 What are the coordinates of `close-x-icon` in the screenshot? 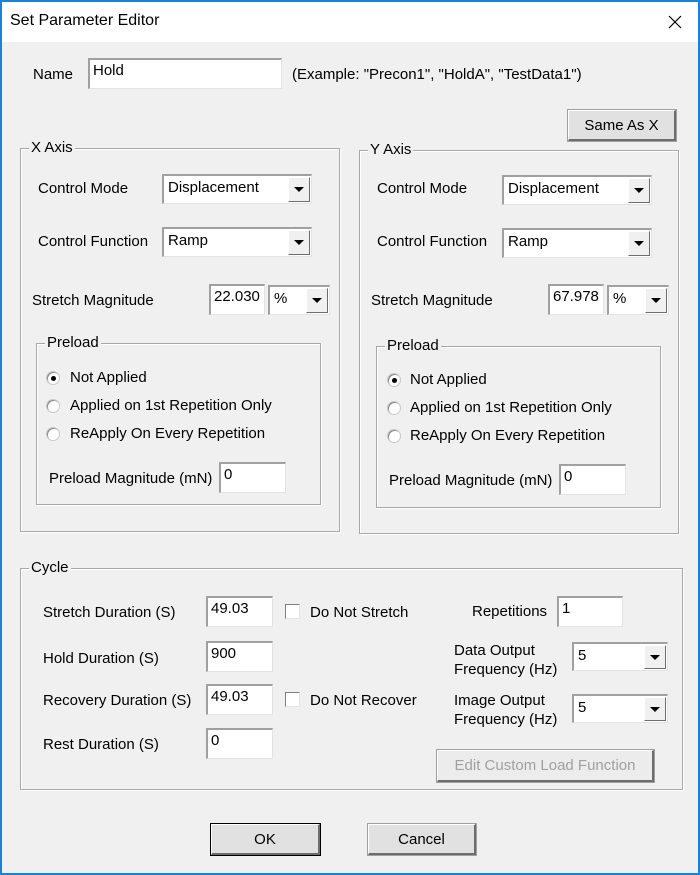 It's located at (675, 22).